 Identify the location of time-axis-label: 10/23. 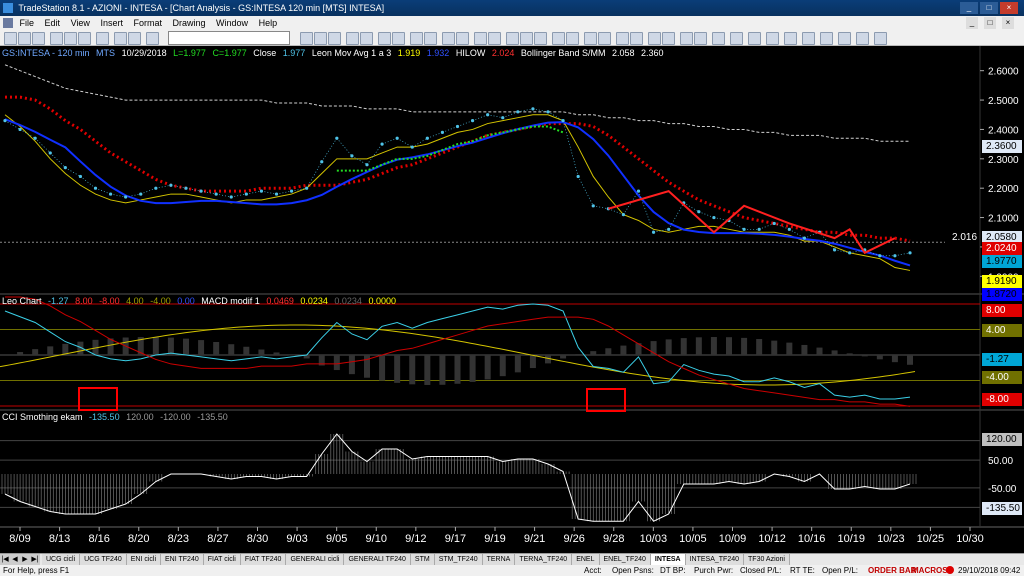
(891, 539).